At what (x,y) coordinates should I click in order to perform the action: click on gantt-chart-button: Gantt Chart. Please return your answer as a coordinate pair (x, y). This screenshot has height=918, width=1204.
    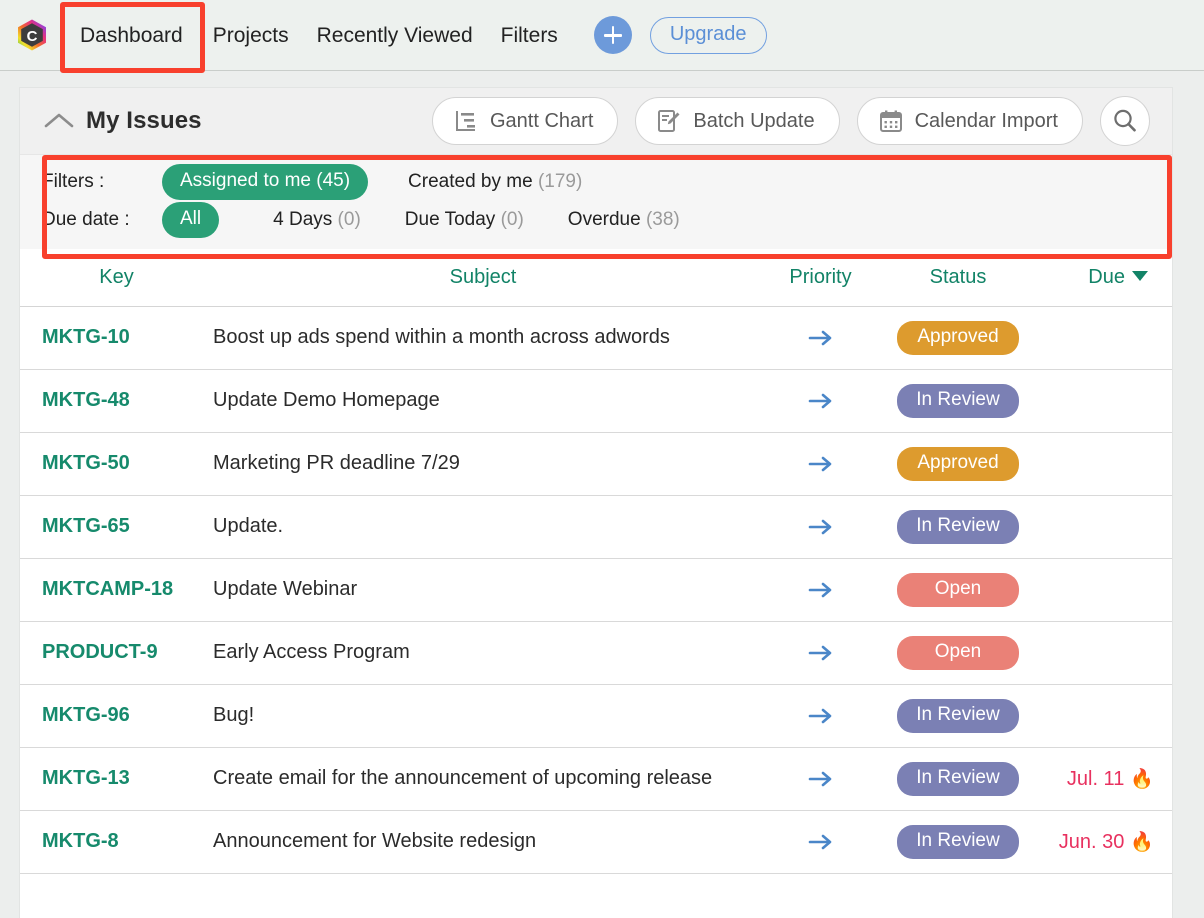
    Looking at the image, I should click on (525, 121).